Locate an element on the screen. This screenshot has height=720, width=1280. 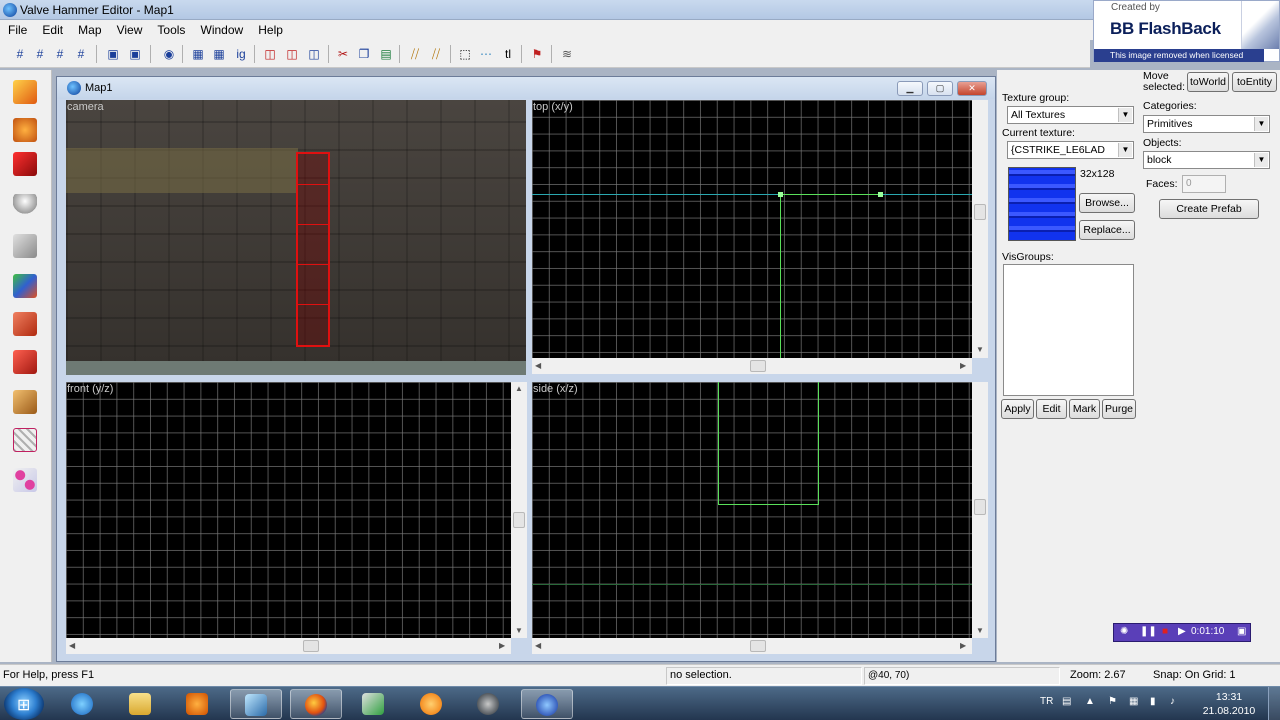
map-window-titlebar: Map1 ▁ ▢ ✕ is located at coordinates (526, 88).